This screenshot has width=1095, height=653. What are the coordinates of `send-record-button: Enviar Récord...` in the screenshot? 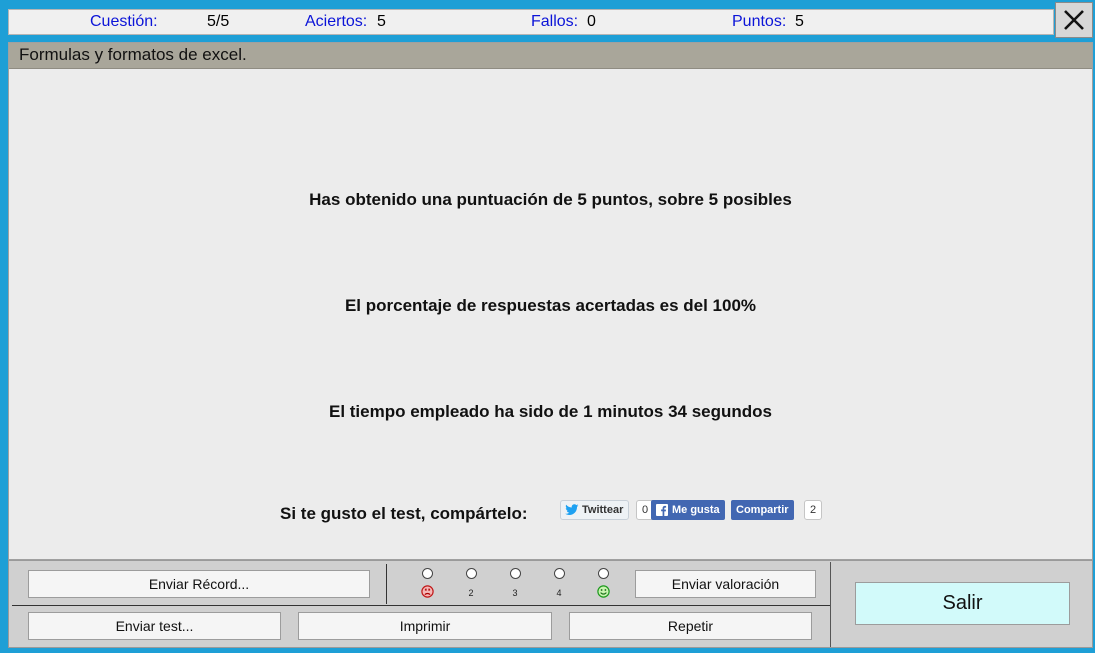 It's located at (199, 584).